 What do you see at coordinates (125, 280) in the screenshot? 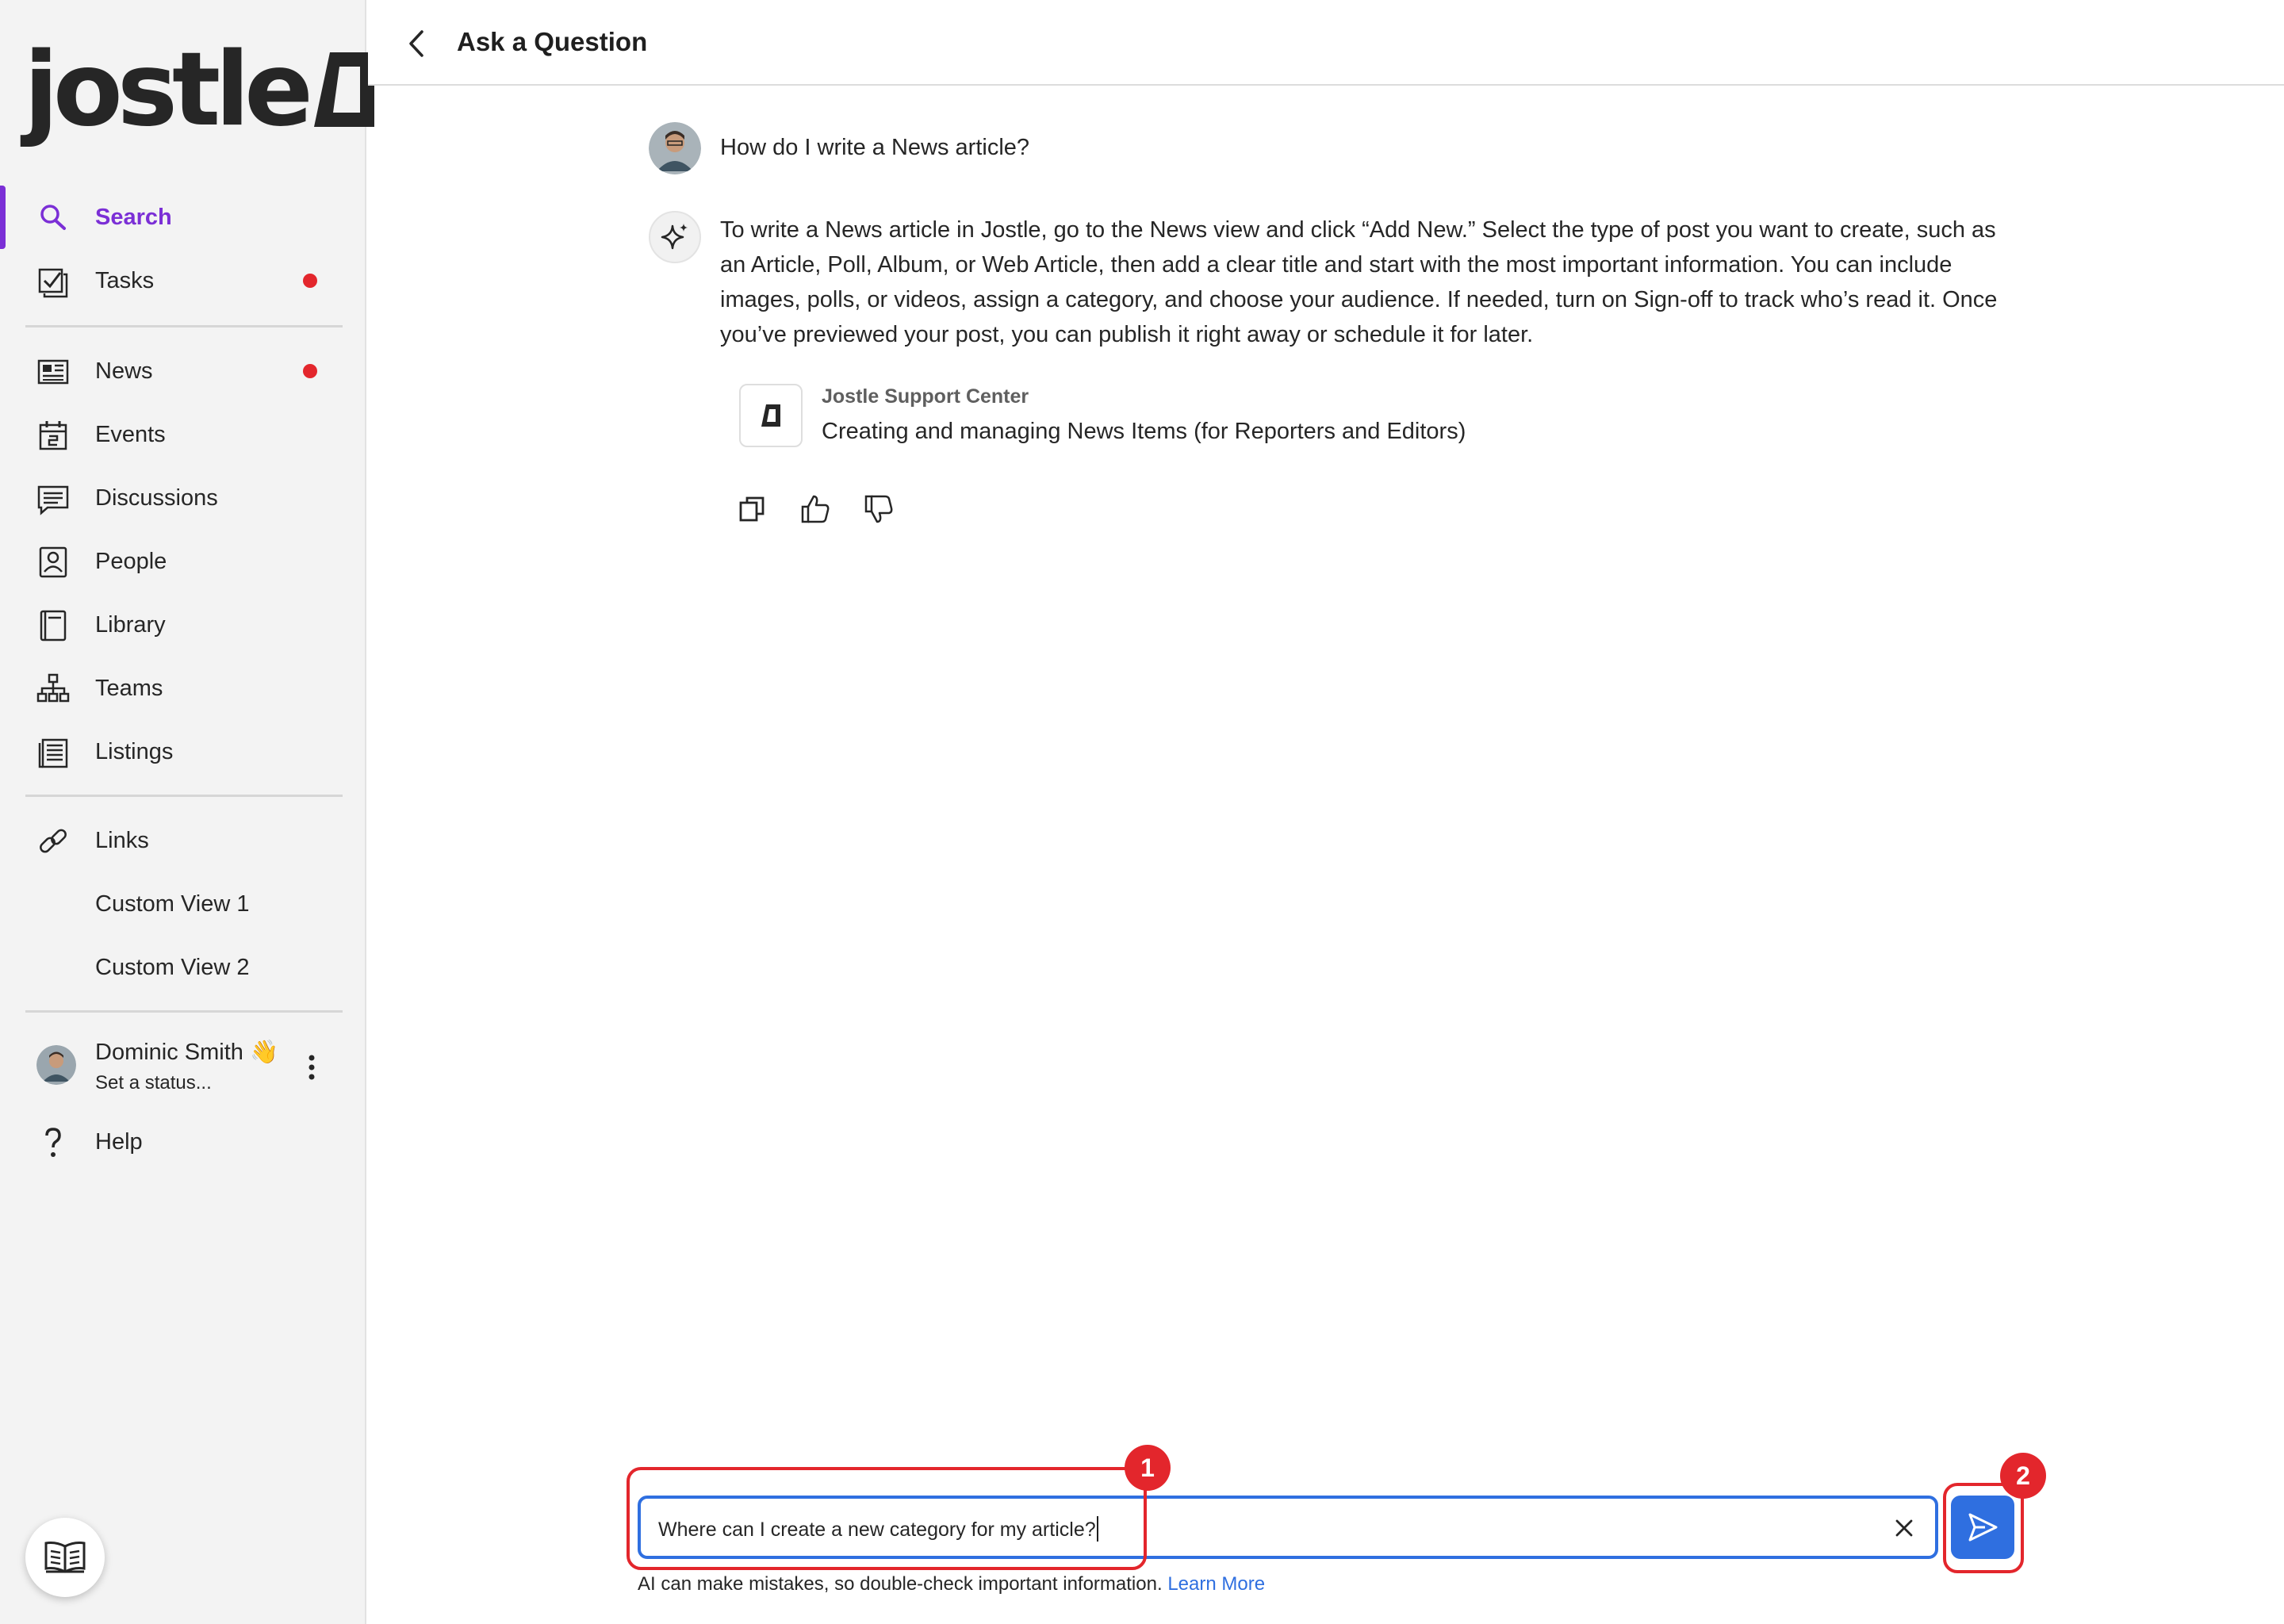
I see `sidebar-item-label: Tasks` at bounding box center [125, 280].